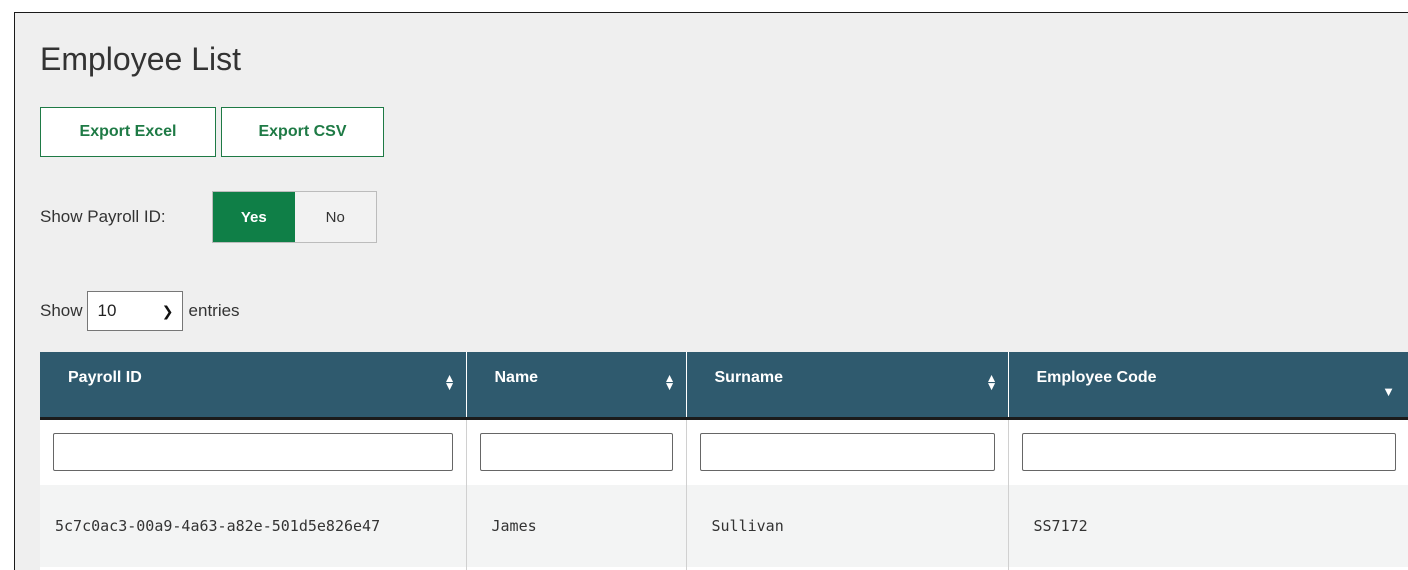 The image size is (1408, 570). I want to click on payroll-id-toggle: Yes No, so click(294, 217).